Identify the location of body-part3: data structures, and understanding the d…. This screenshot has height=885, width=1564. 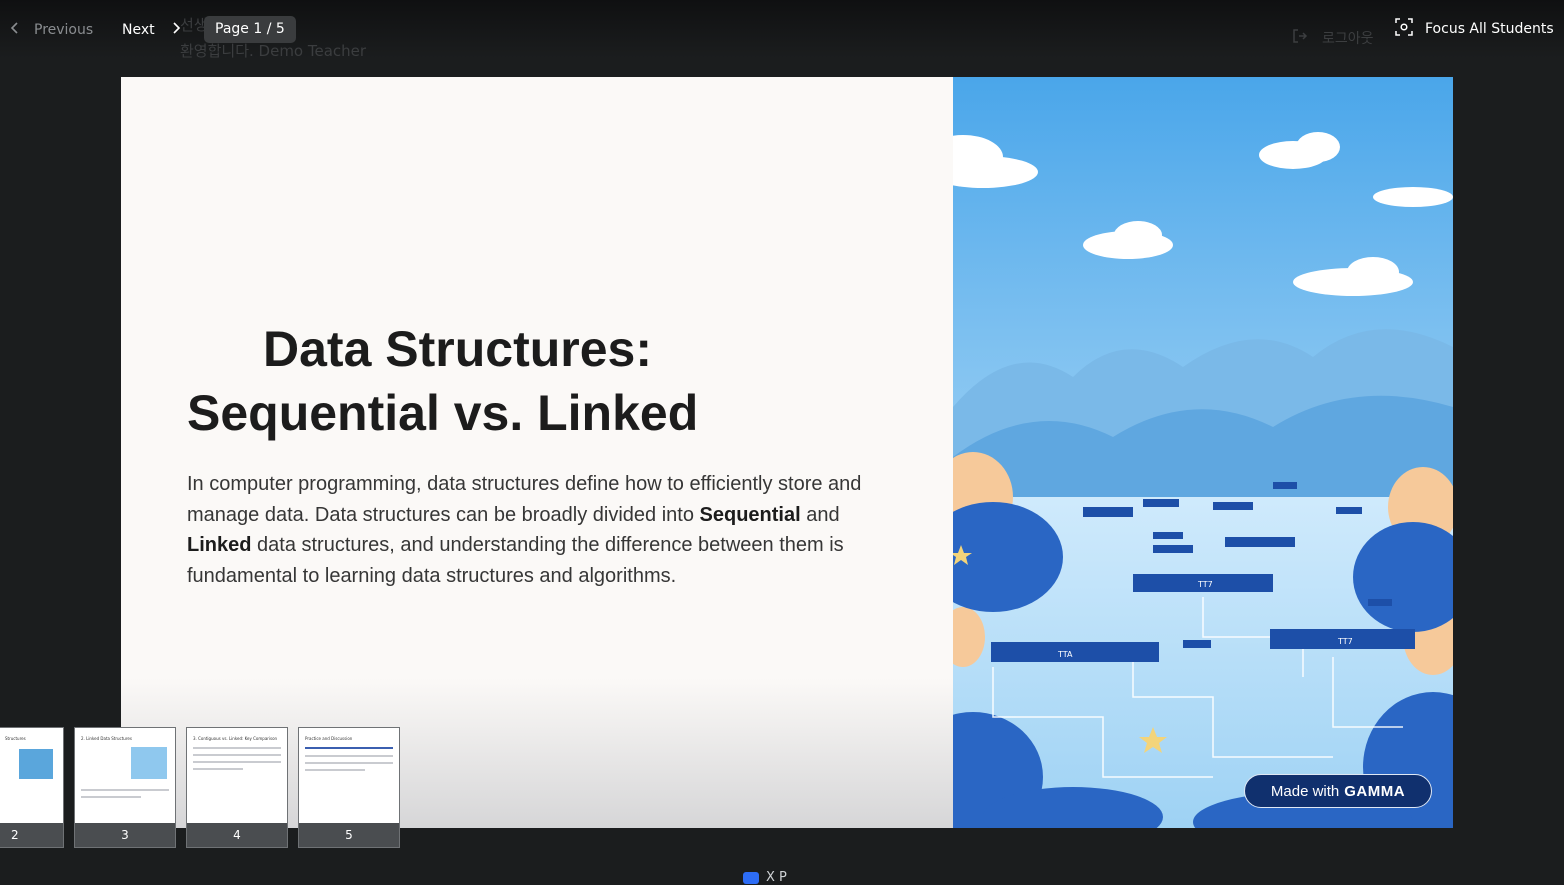
(515, 560).